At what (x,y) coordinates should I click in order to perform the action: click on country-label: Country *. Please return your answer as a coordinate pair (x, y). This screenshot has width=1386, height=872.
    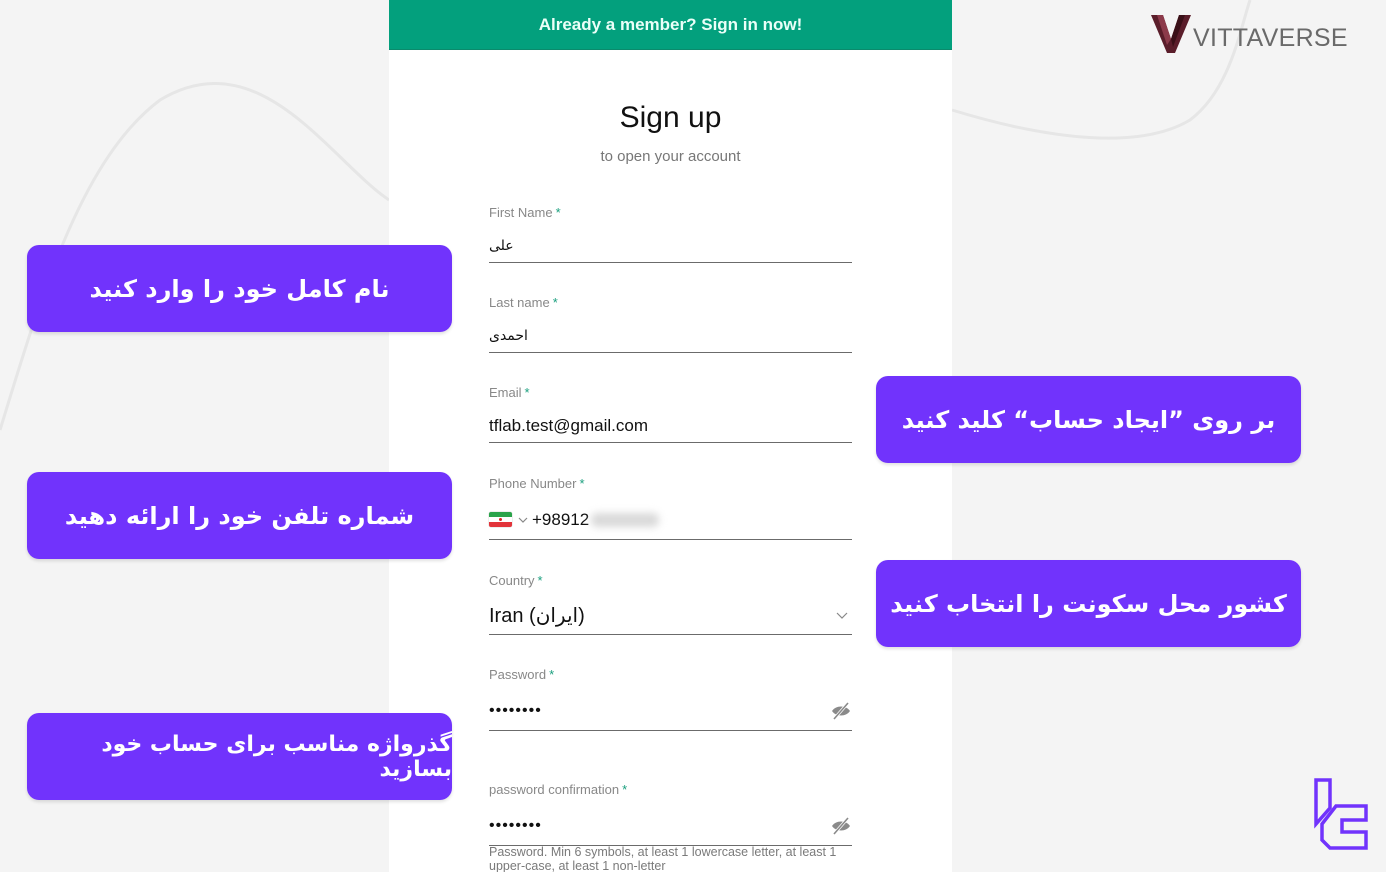
    Looking at the image, I should click on (516, 580).